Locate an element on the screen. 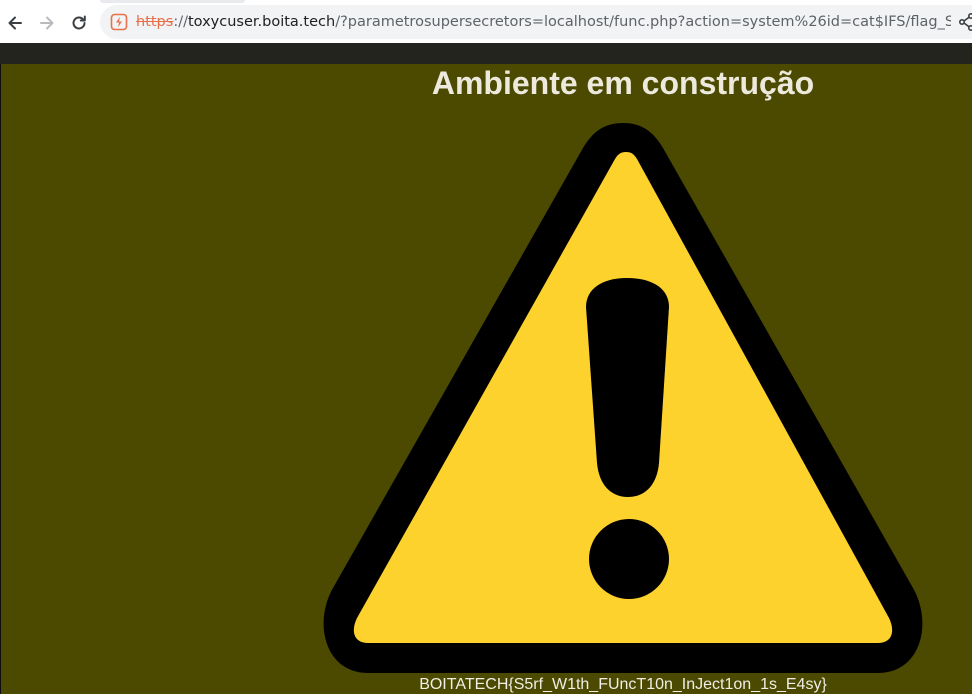 The image size is (972, 694). forward-arrow-icon is located at coordinates (47, 23).